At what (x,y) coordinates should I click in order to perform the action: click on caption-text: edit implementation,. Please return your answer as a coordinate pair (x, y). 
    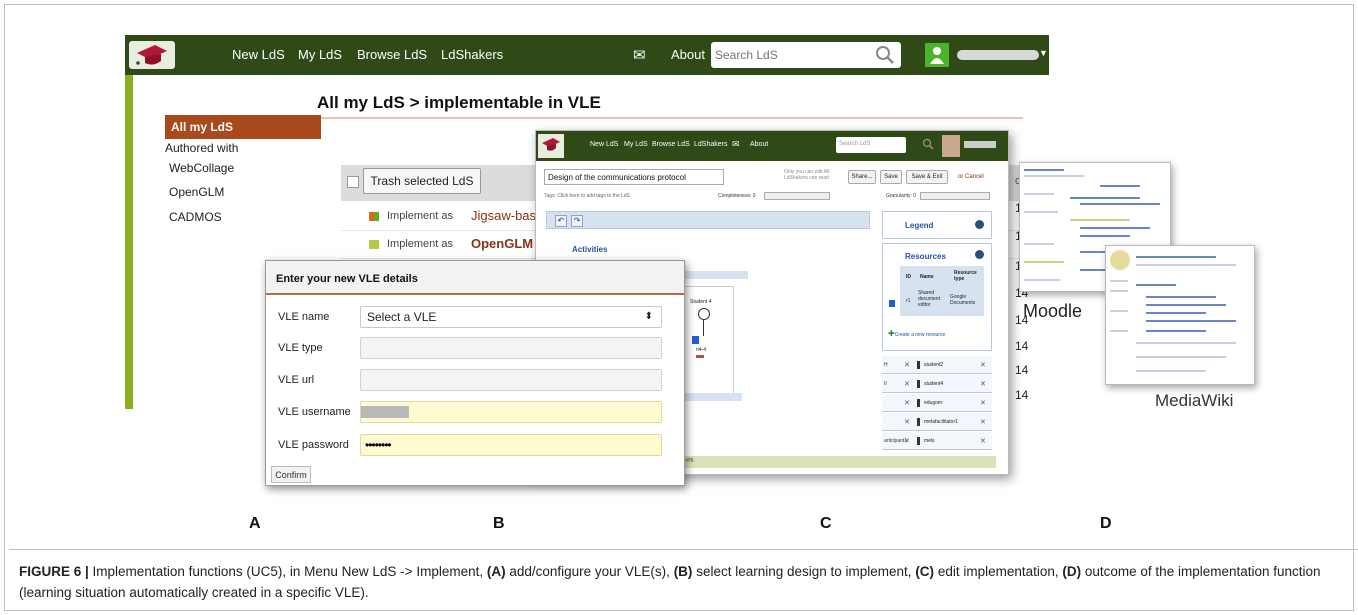
    Looking at the image, I should click on (998, 571).